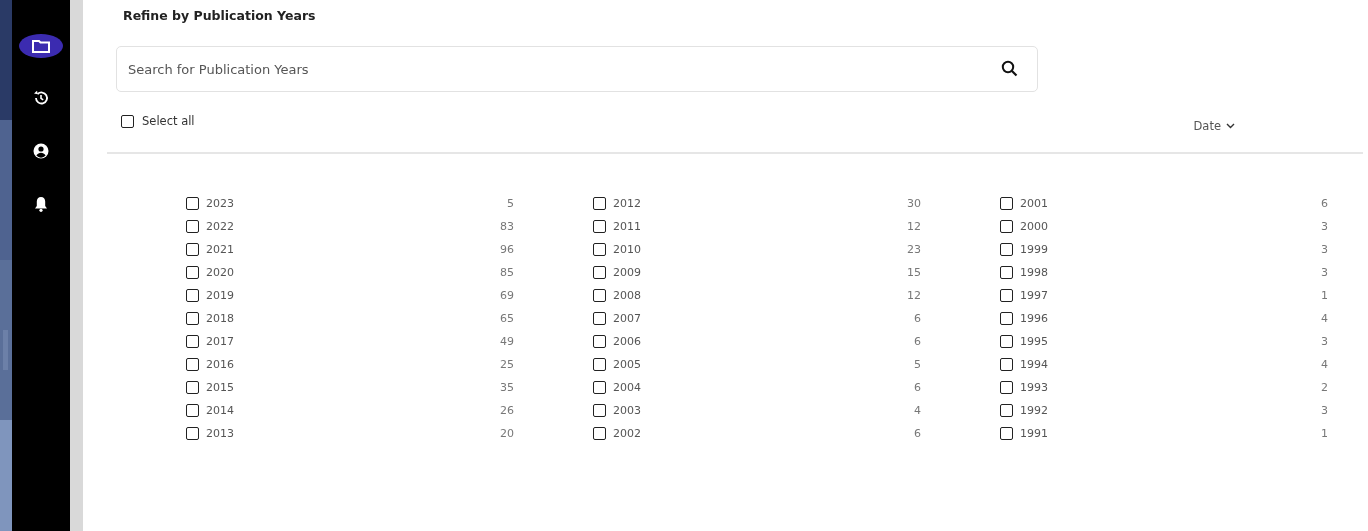 The height and width of the screenshot is (531, 1368). What do you see at coordinates (627, 272) in the screenshot?
I see `year-label: 2009` at bounding box center [627, 272].